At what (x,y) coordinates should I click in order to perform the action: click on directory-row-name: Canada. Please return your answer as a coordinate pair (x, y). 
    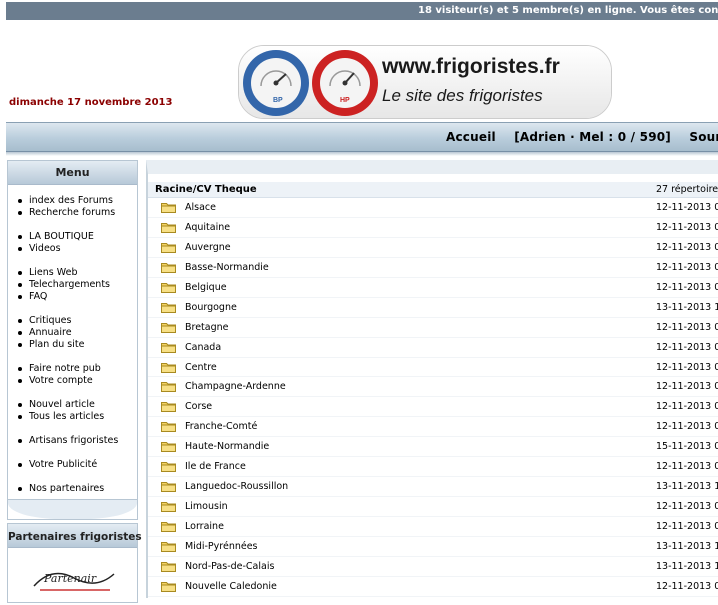
    Looking at the image, I should click on (203, 347).